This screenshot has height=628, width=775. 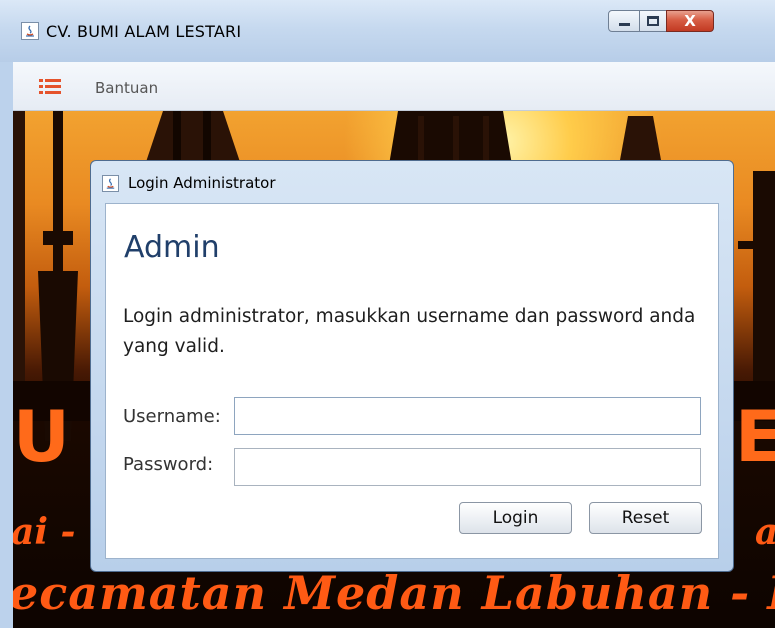 I want to click on maximize-icon, so click(x=653, y=21).